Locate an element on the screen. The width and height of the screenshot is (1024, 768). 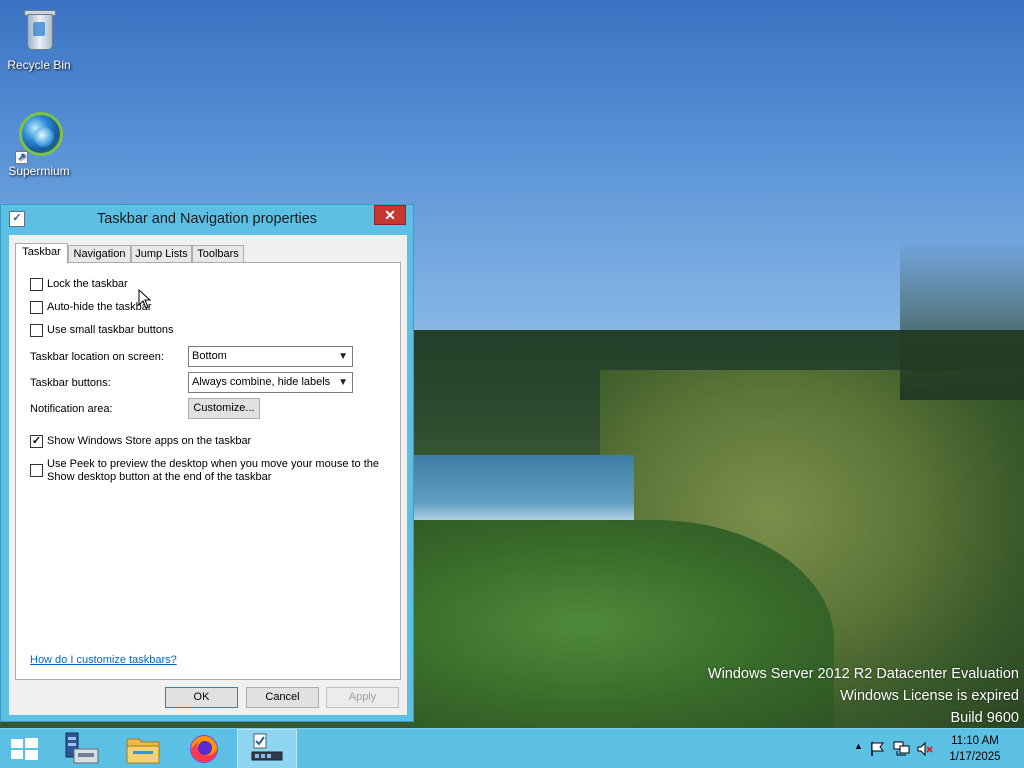
cancel-button: Cancel is located at coordinates (282, 697).